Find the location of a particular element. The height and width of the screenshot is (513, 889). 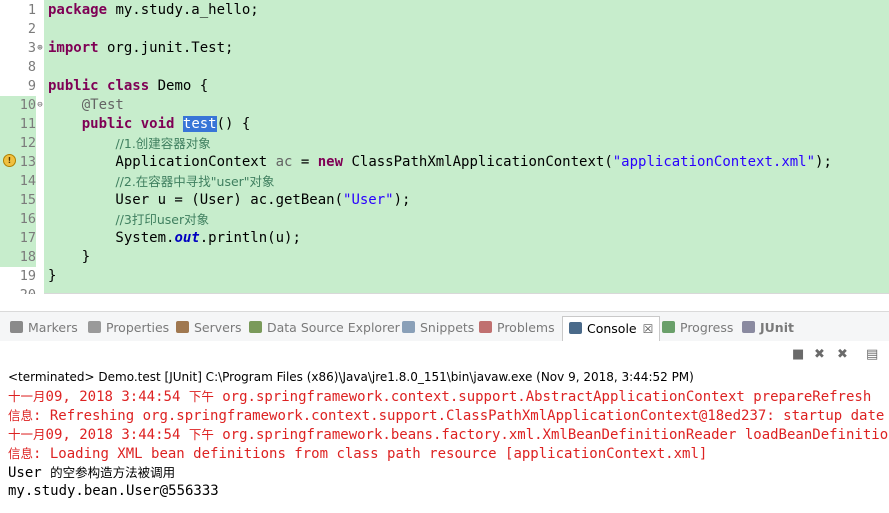

code-token: ClassPathXmlApplicationContext( is located at coordinates (478, 162).